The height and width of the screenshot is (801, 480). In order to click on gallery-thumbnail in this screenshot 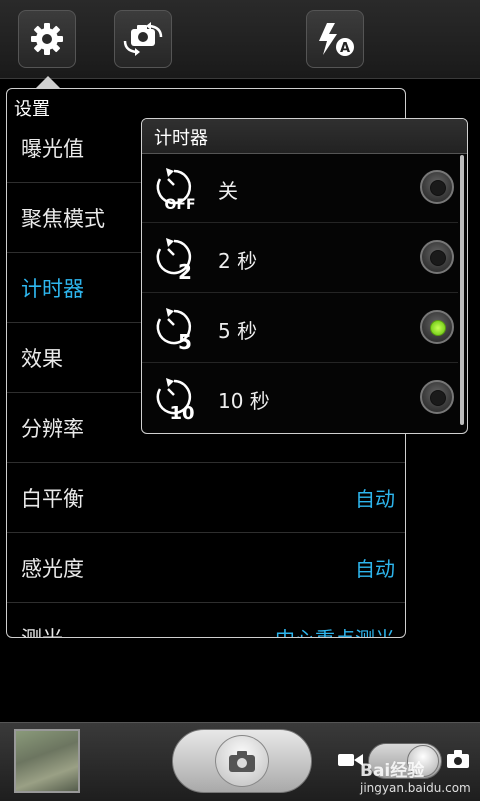, I will do `click(47, 761)`.